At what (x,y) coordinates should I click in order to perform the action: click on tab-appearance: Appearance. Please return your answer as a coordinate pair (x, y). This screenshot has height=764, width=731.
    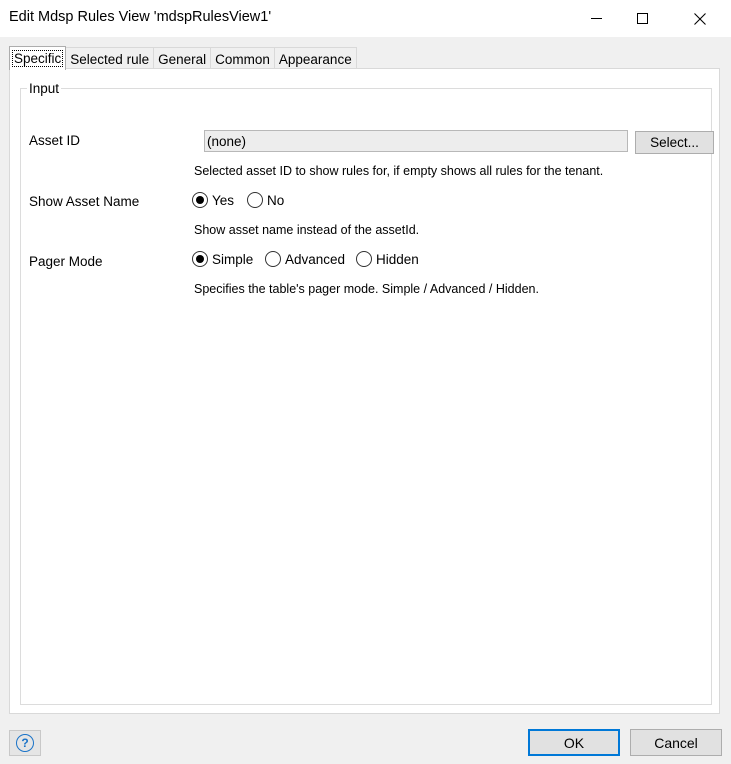
    Looking at the image, I should click on (315, 58).